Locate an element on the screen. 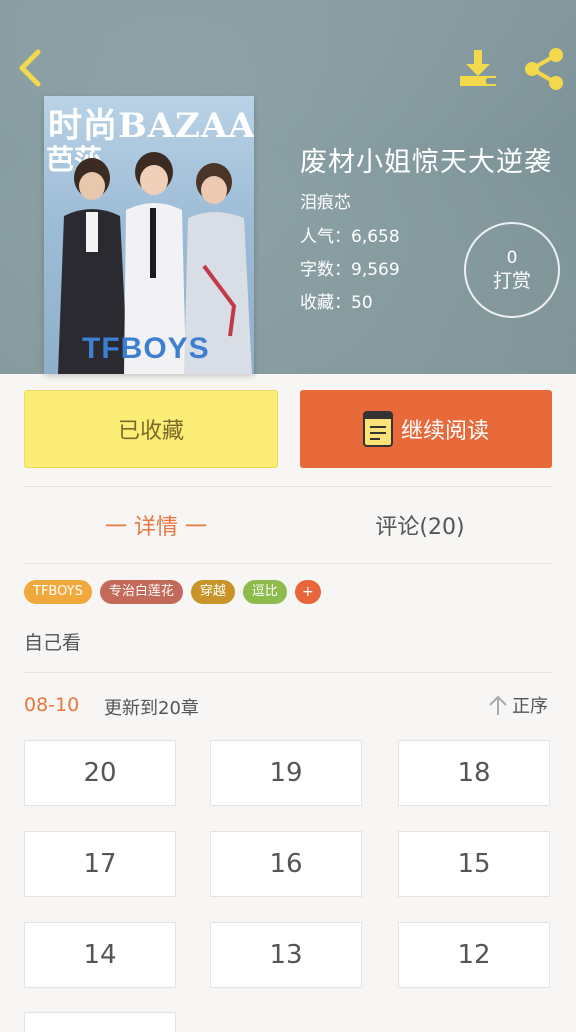  continue-reading-label: 继续阅读 is located at coordinates (444, 431).